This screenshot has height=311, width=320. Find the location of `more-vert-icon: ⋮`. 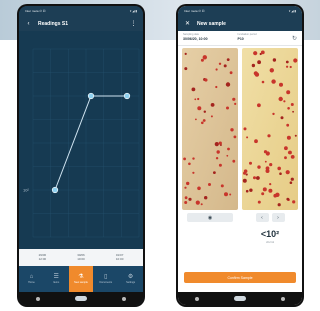

more-vert-icon: ⋮ is located at coordinates (133, 23).